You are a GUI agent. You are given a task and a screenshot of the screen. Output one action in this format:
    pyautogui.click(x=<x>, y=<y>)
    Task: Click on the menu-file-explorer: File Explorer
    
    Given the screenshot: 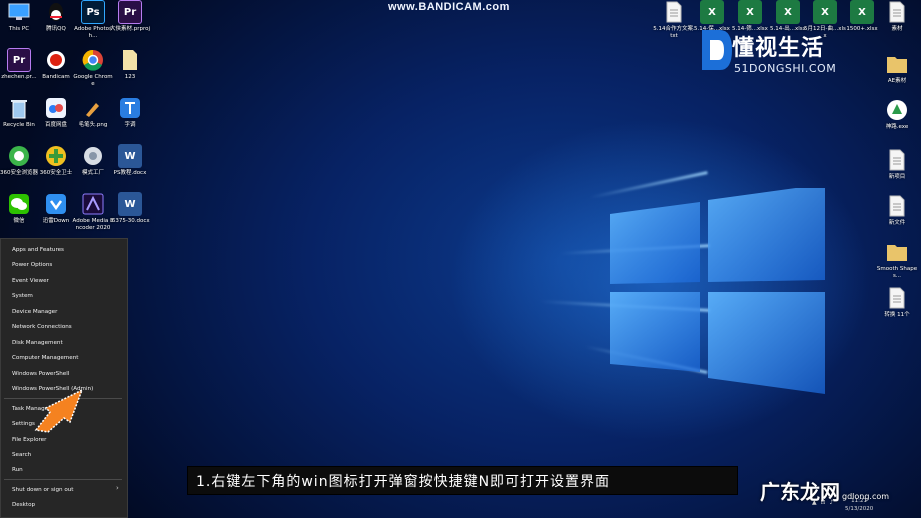 What is the action you would take?
    pyautogui.click(x=29, y=440)
    